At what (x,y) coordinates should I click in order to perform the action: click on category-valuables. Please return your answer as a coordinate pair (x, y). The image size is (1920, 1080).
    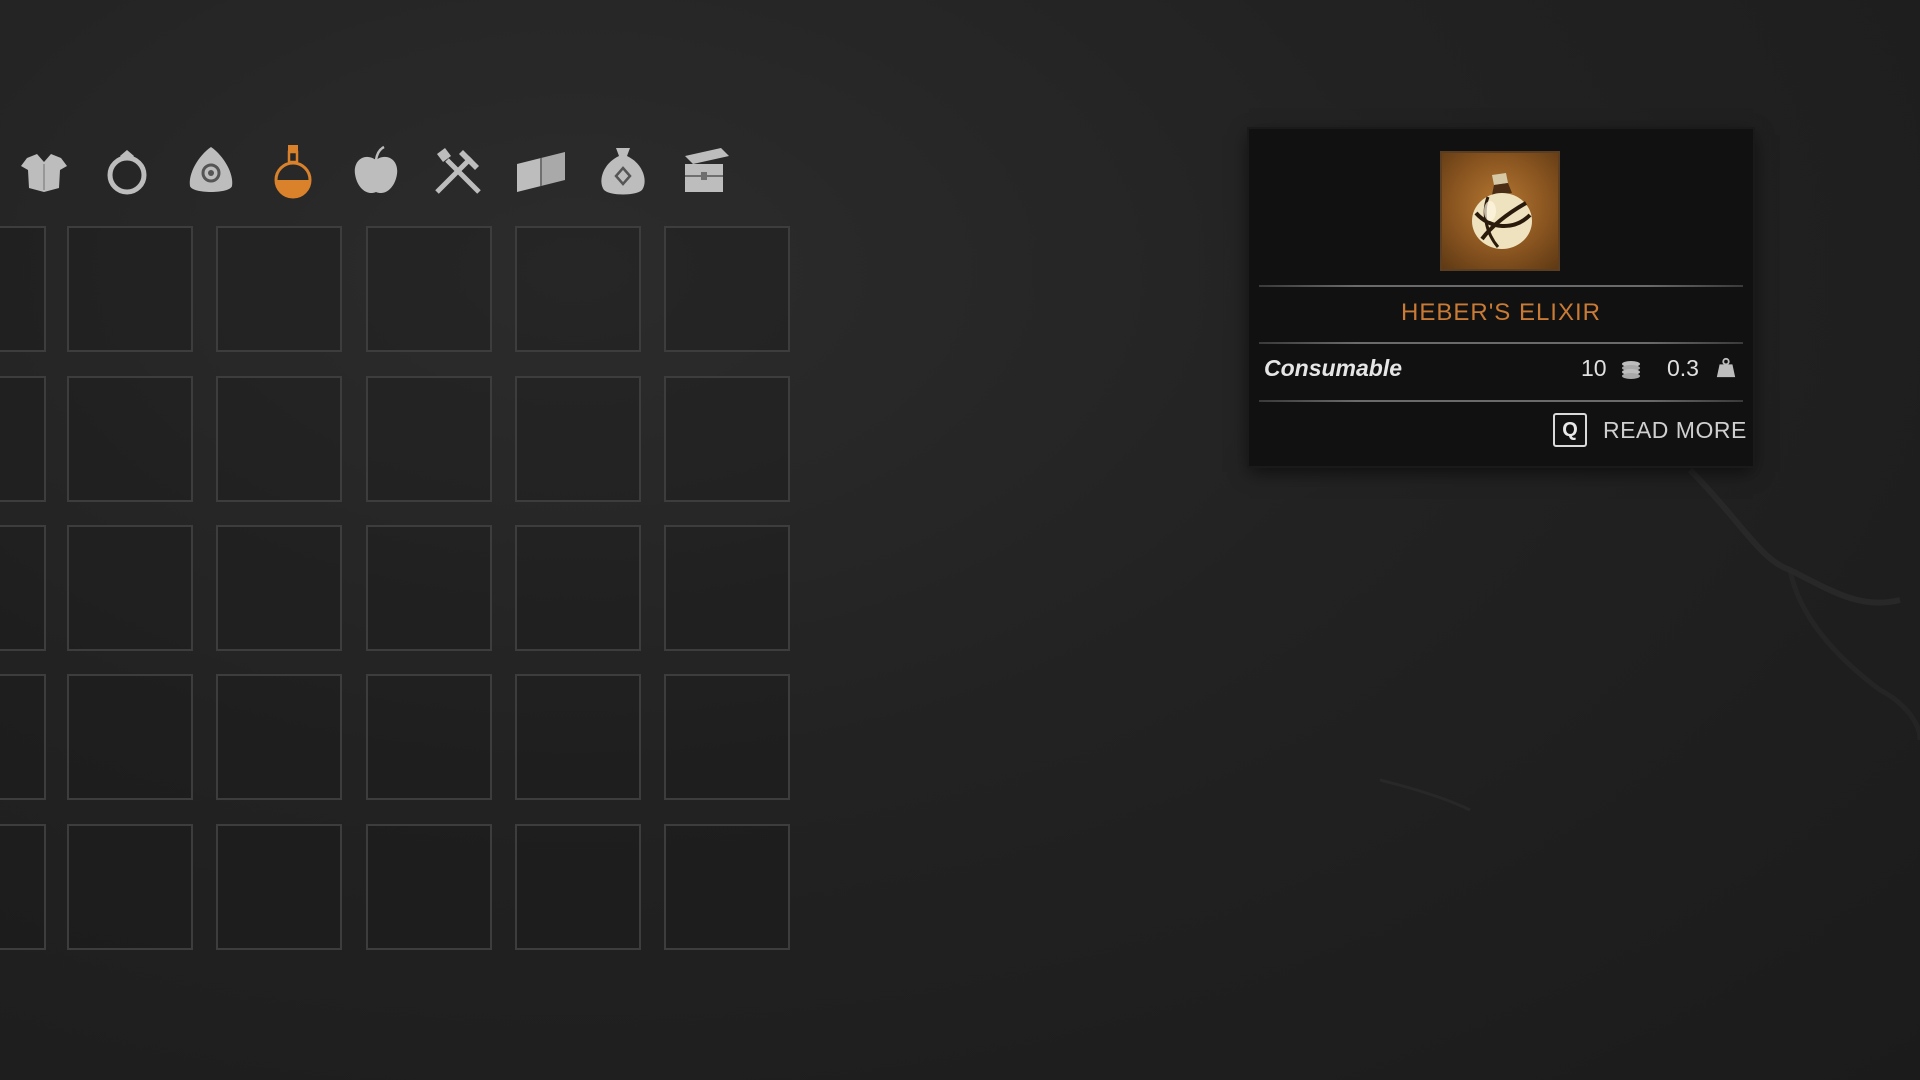
    Looking at the image, I should click on (623, 171).